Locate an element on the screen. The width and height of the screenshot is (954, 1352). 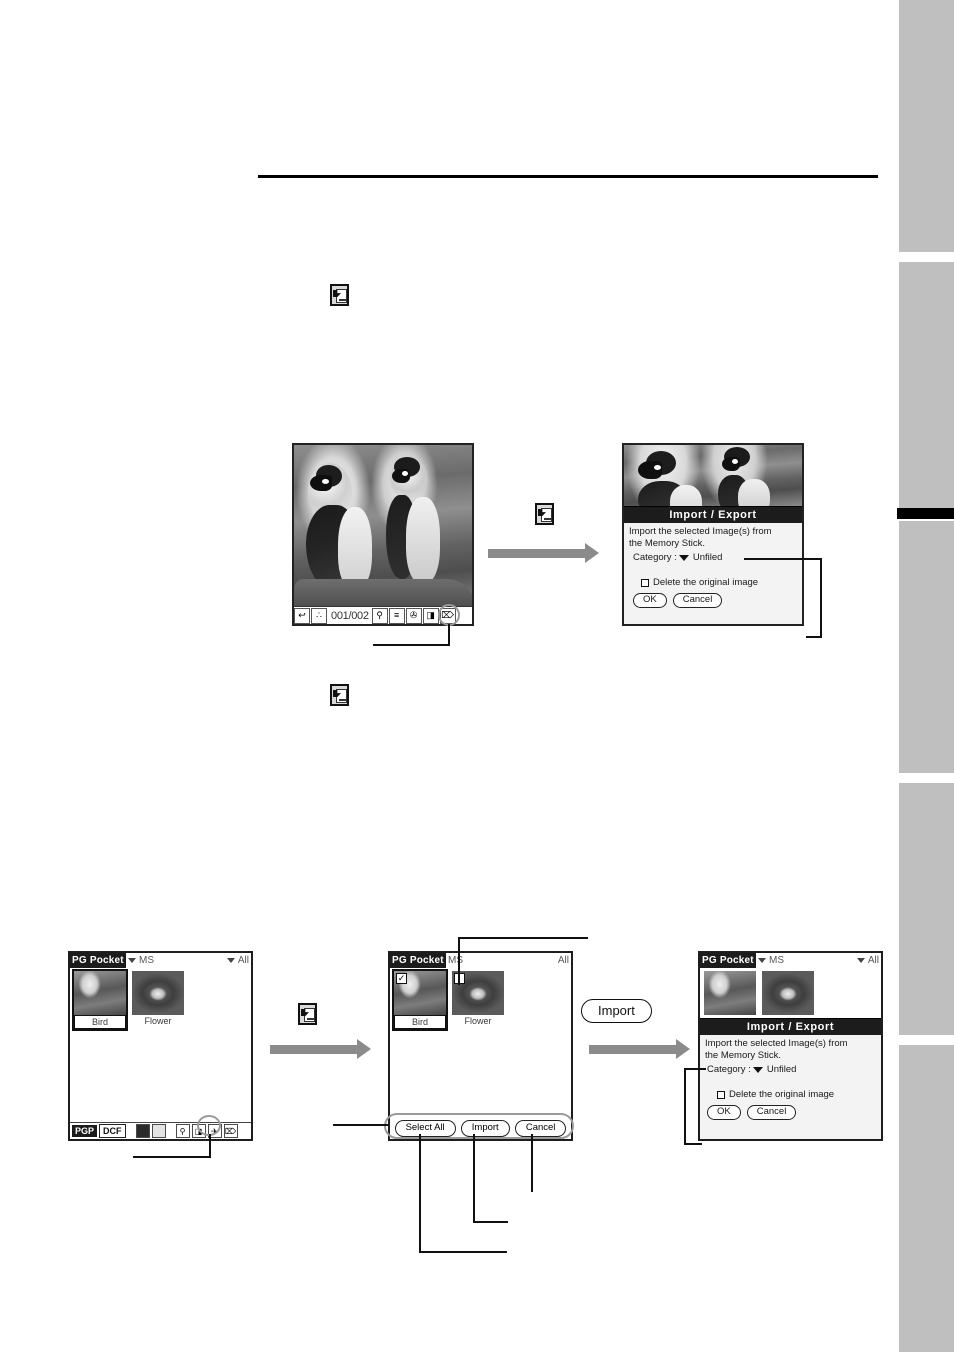
beam-icon: ✇ is located at coordinates (413, 615).